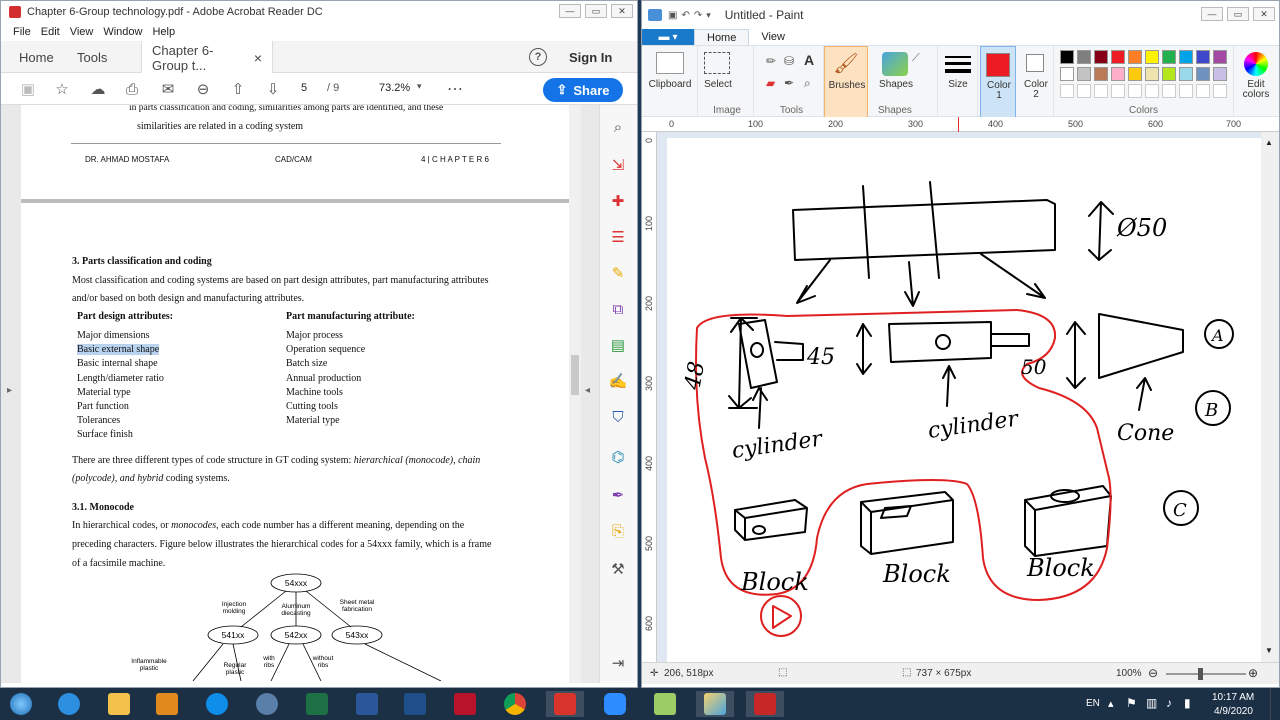  What do you see at coordinates (618, 417) in the screenshot?
I see `protect-icon: ⛉` at bounding box center [618, 417].